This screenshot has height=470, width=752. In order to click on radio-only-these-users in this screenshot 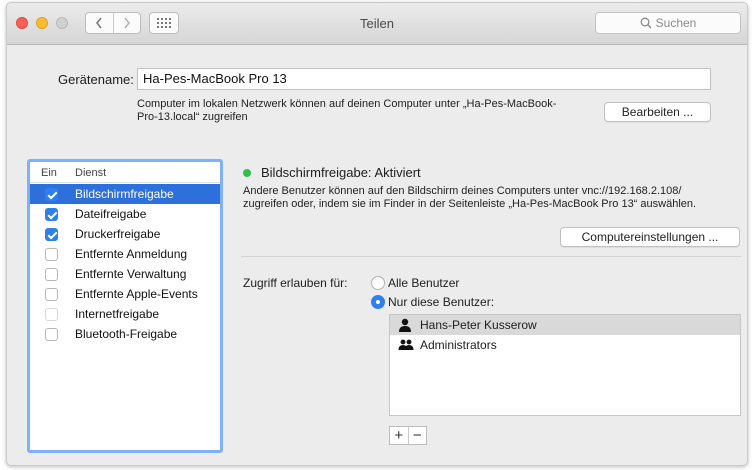, I will do `click(378, 302)`.